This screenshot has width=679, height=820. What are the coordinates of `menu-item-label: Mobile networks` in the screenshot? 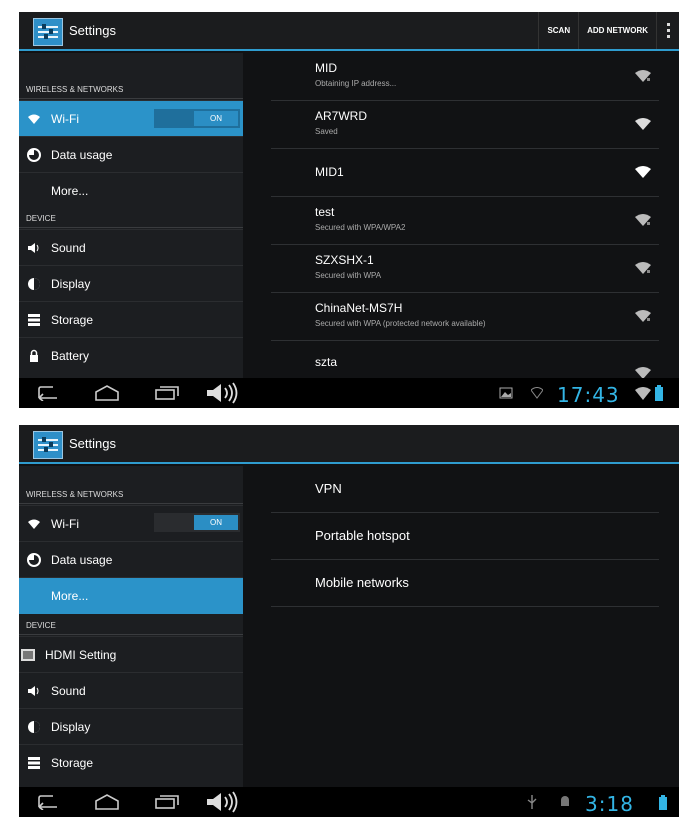 It's located at (362, 582).